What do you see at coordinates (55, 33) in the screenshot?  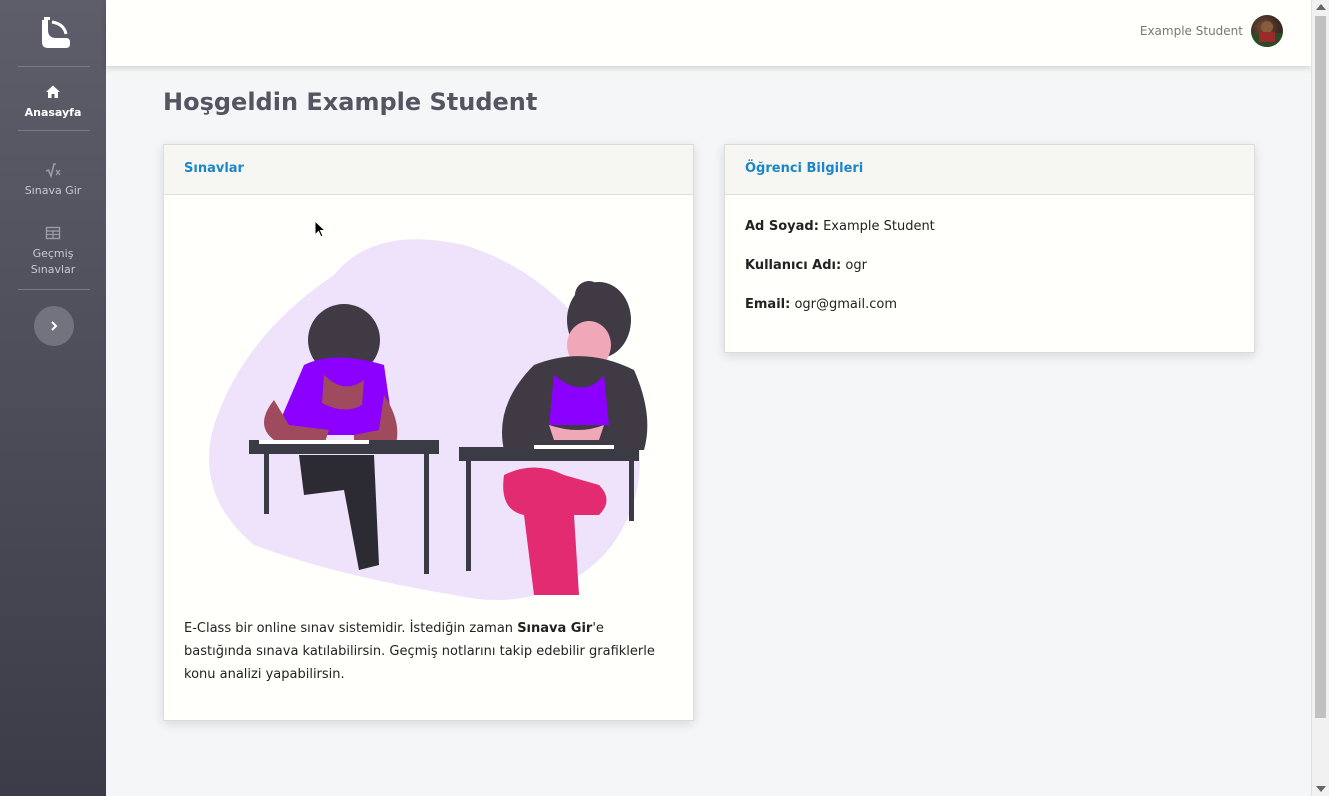 I see `app-logo-icon` at bounding box center [55, 33].